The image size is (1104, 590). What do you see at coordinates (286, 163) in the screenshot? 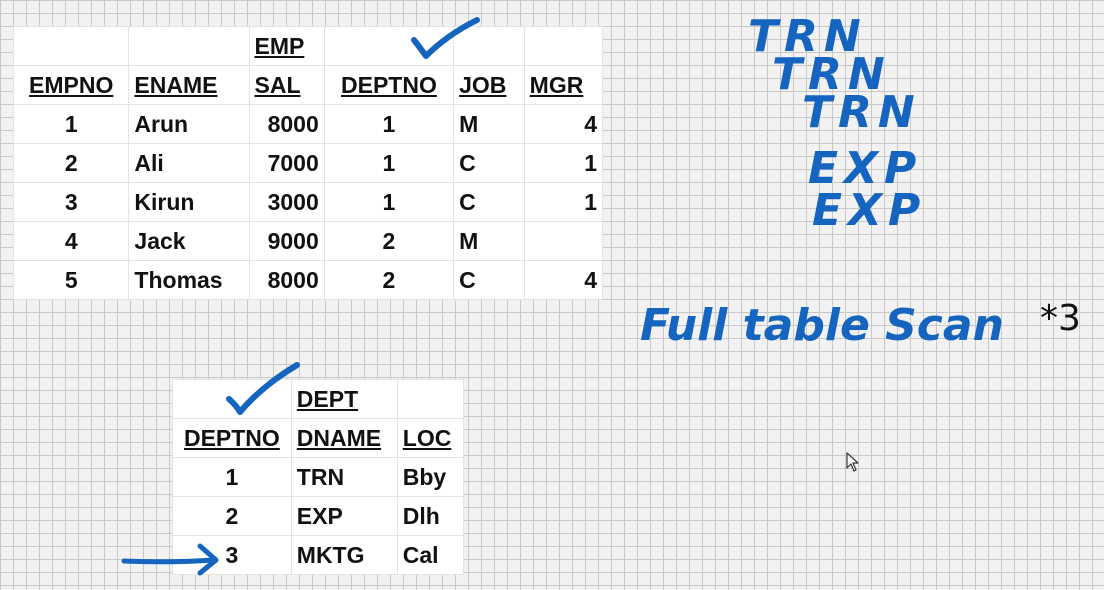
I see `emp-cell-sal: 7000` at bounding box center [286, 163].